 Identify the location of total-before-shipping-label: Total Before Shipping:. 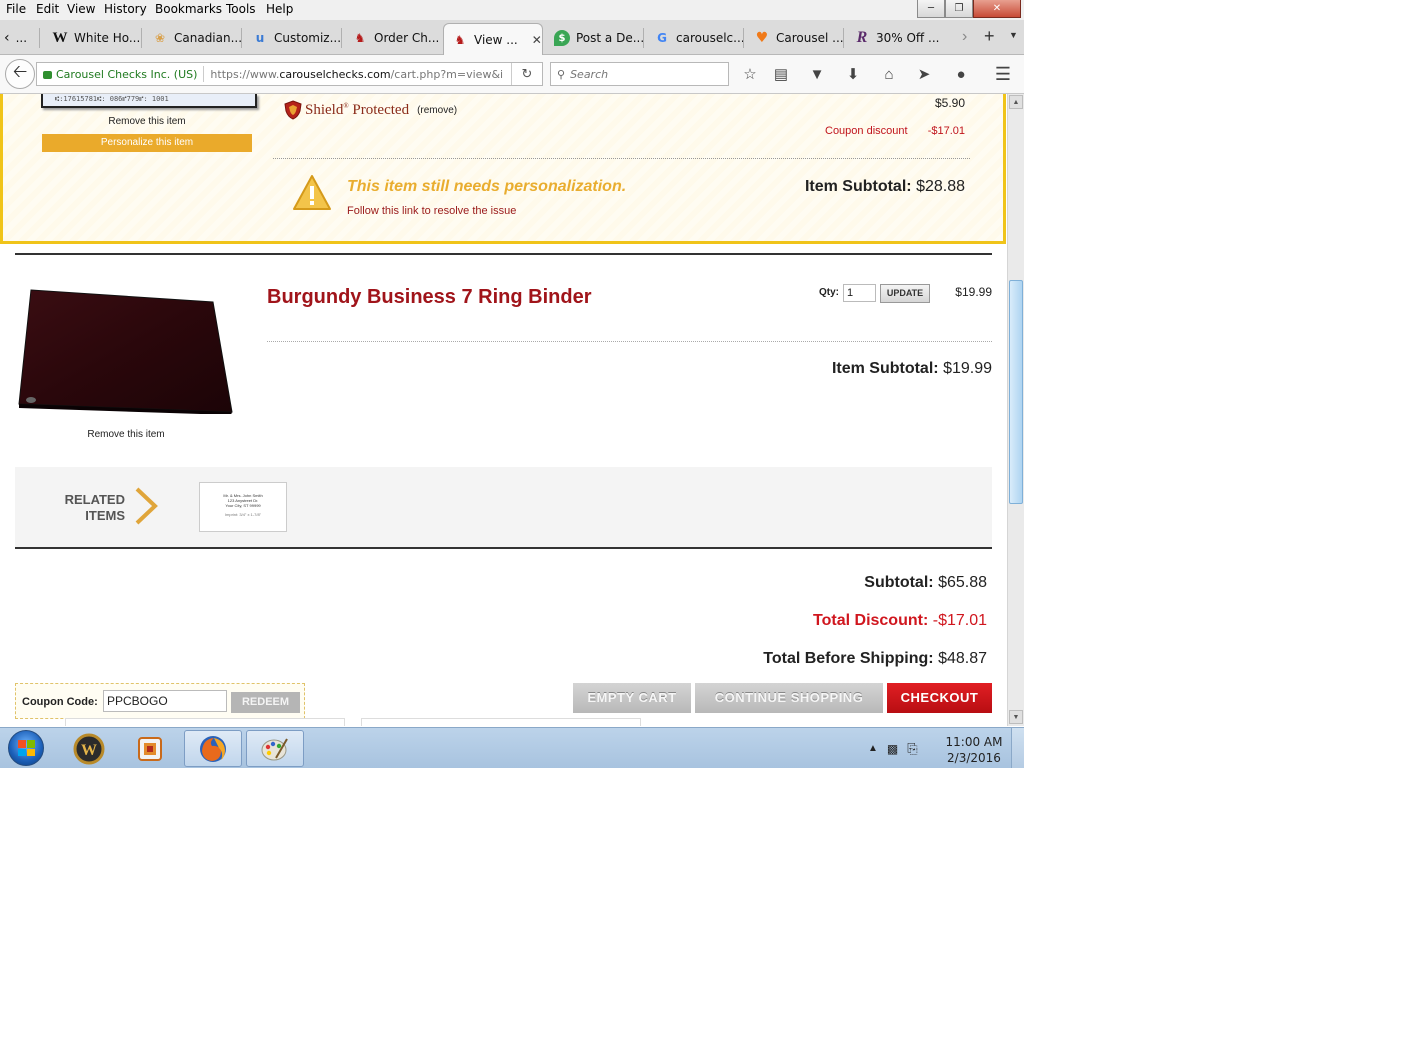
(848, 658).